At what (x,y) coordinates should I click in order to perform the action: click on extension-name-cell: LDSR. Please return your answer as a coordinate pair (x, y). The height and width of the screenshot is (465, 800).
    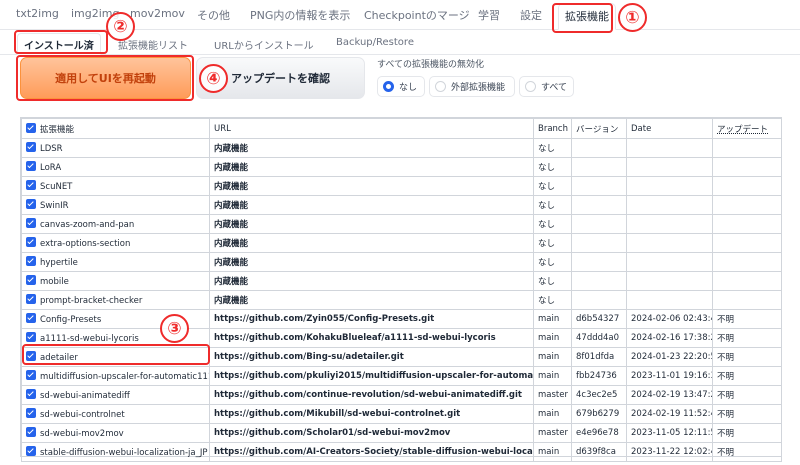
    Looking at the image, I should click on (115, 148).